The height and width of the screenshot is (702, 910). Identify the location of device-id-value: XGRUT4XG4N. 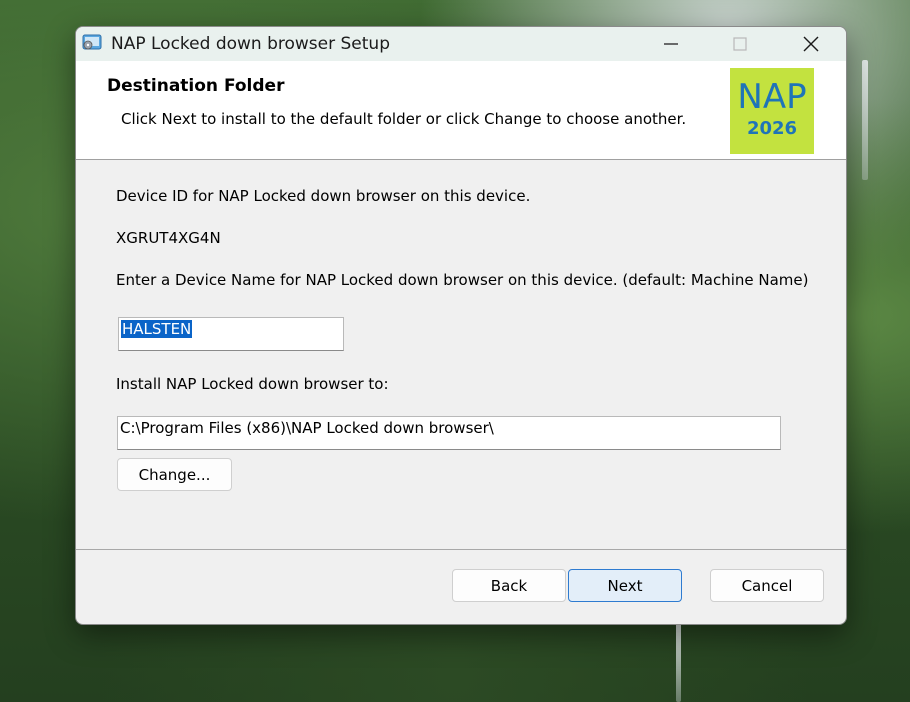
(168, 238).